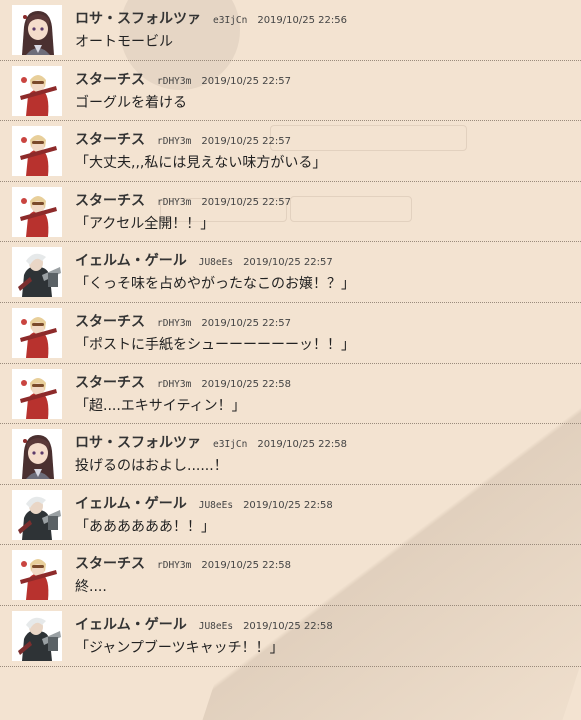 This screenshot has height=720, width=581. I want to click on message-text: 「アクセル全開！！」, so click(145, 223).